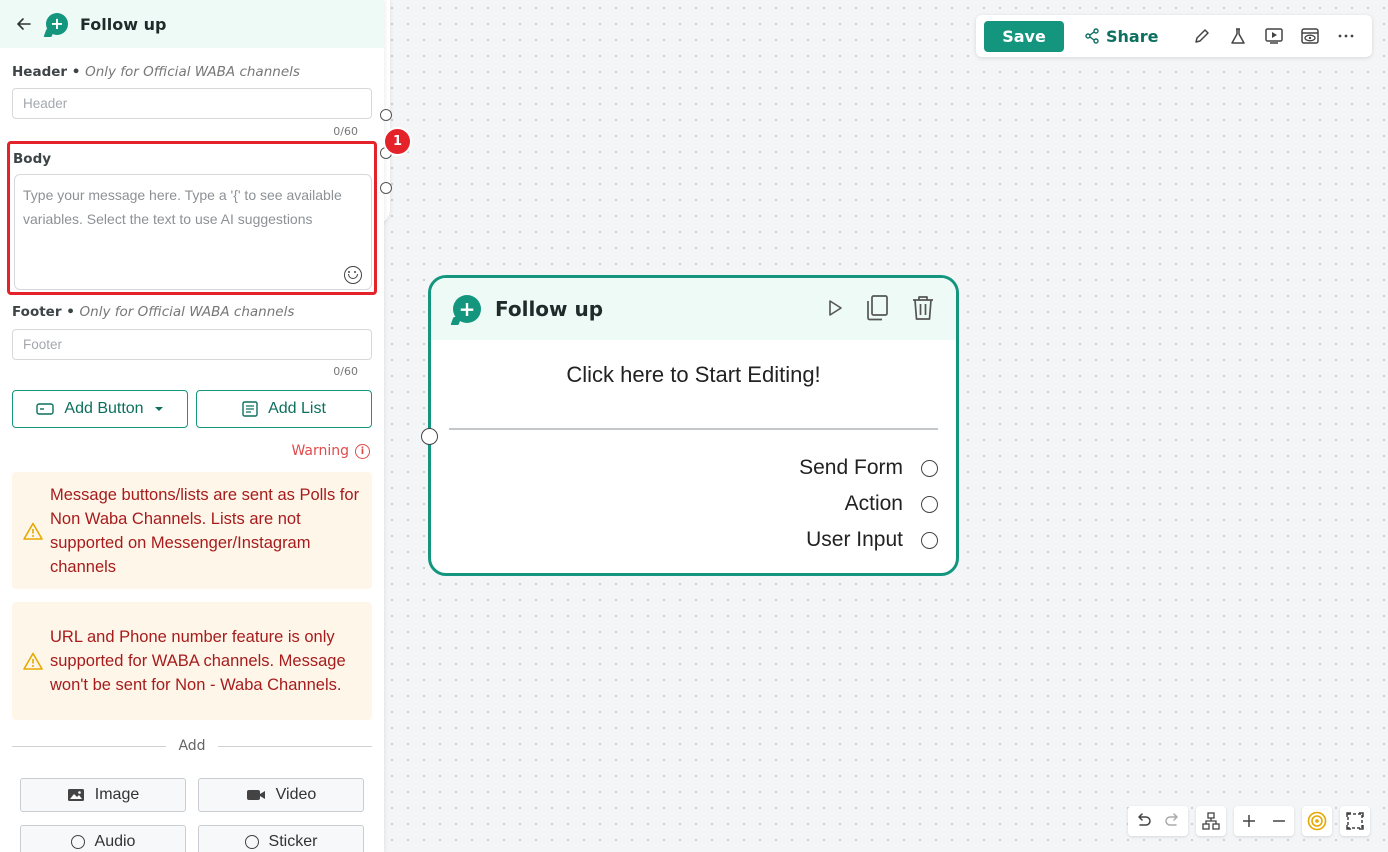 The image size is (1388, 852). Describe the element at coordinates (693, 429) in the screenshot. I see `node-divider` at that location.